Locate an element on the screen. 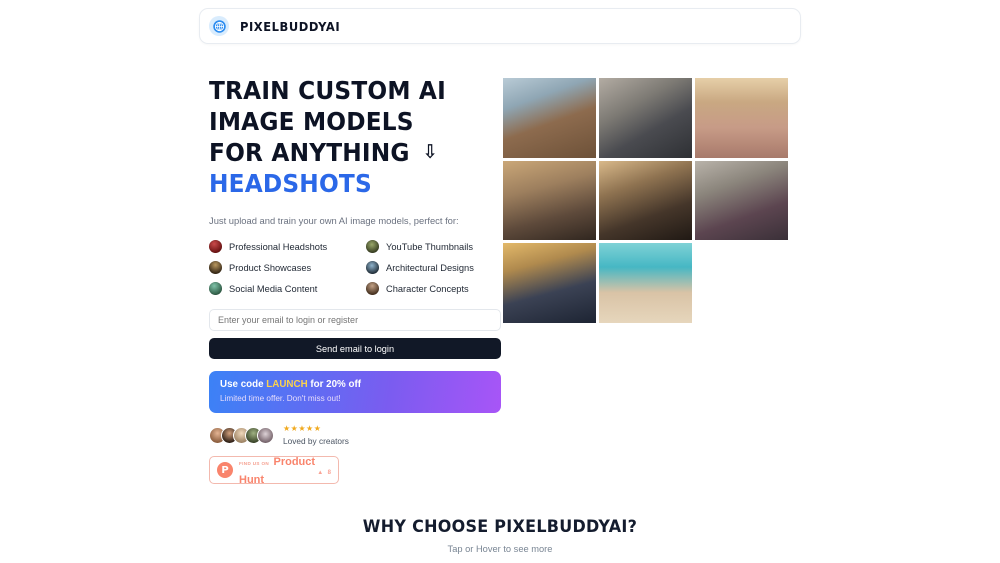 Image resolution: width=1000 pixels, height=563 pixels. product-hunt-texts: FIND US ON Product Hunt is located at coordinates (278, 470).